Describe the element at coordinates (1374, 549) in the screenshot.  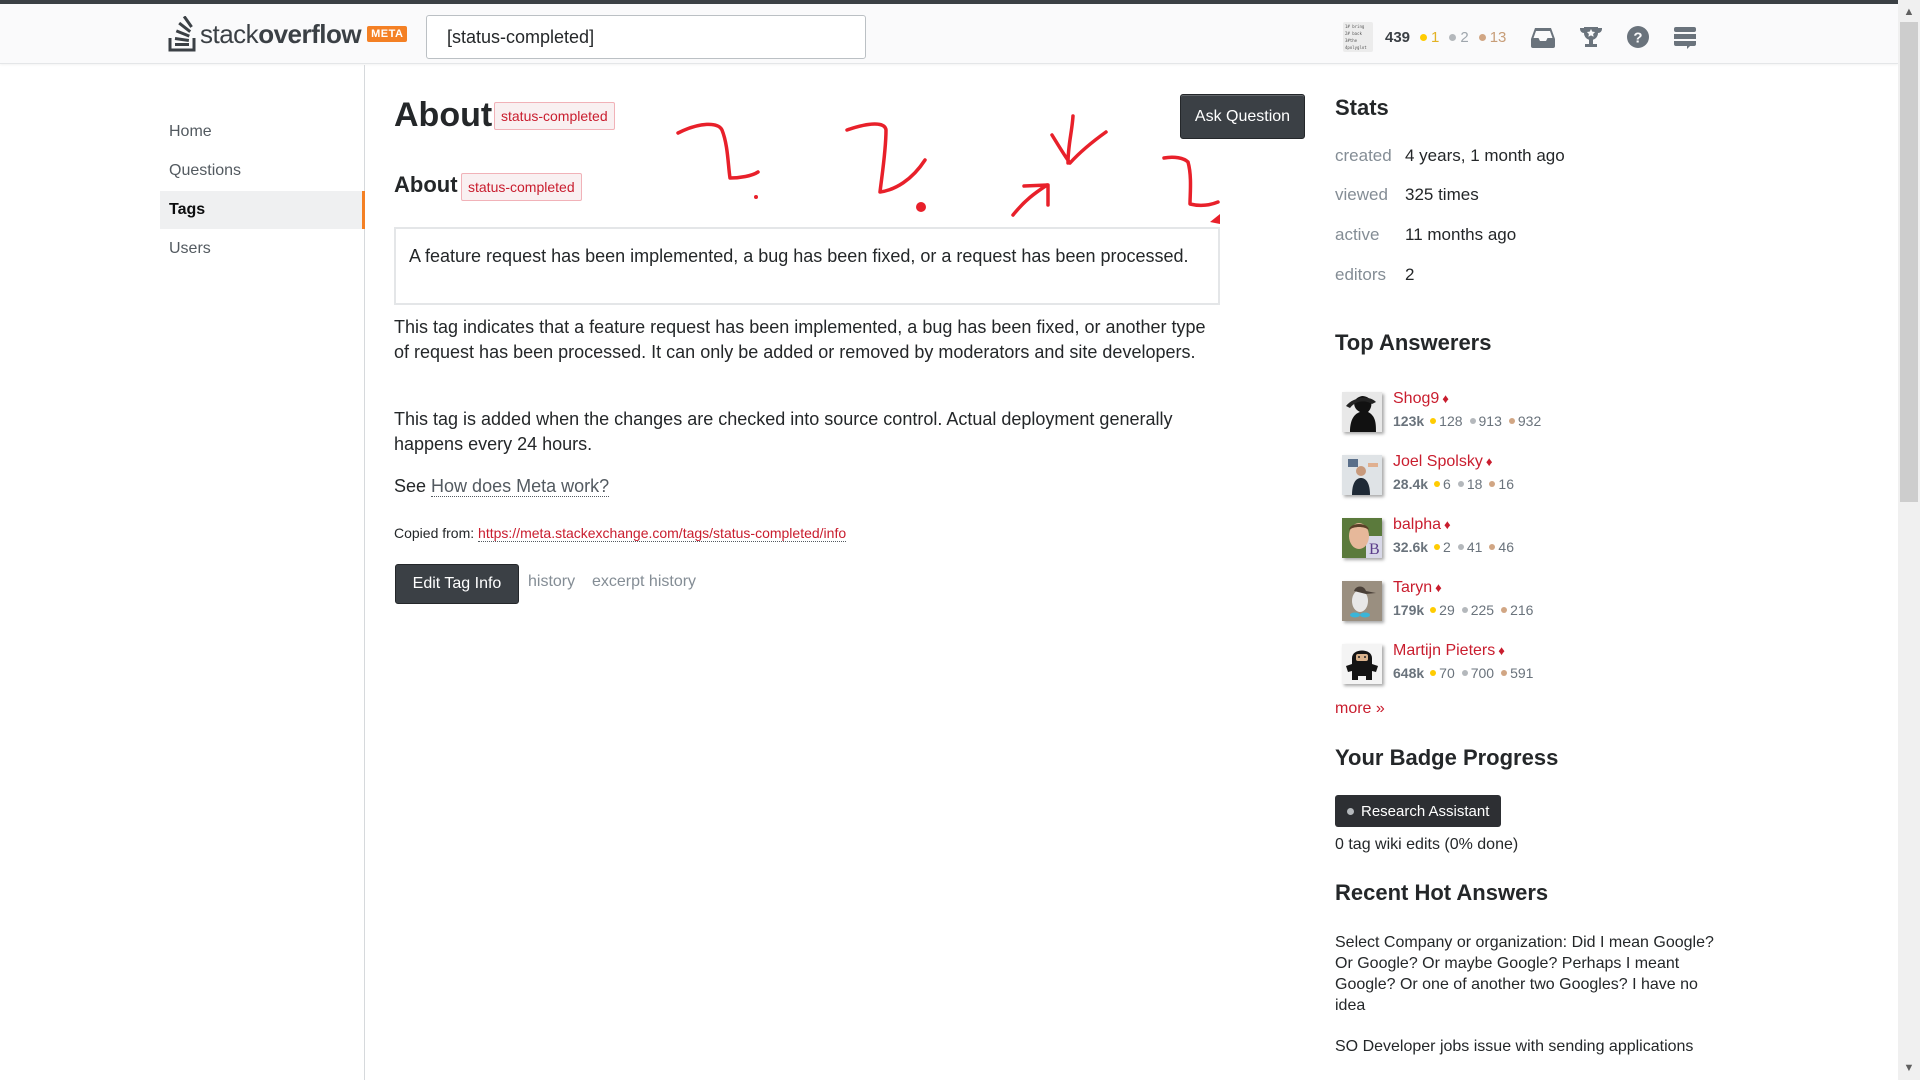
I see `svg-text: B` at that location.